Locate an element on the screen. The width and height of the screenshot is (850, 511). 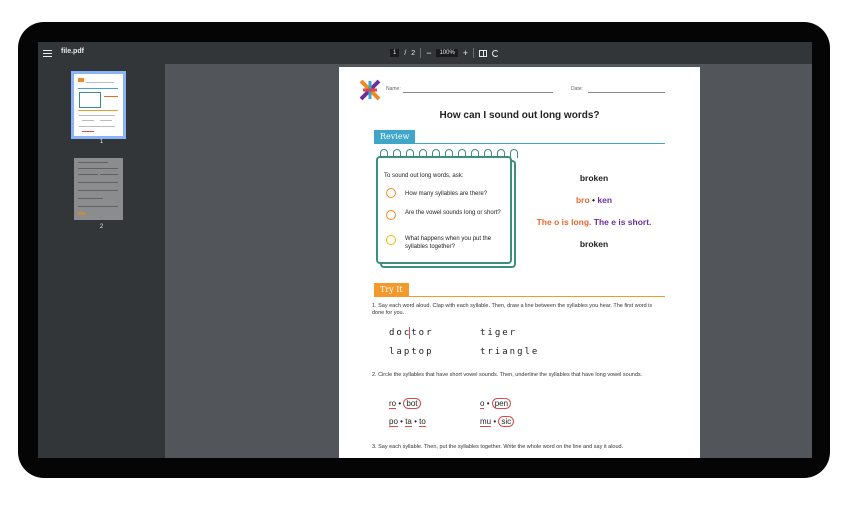
short-vowel-note: The e is short. is located at coordinates (622, 222).